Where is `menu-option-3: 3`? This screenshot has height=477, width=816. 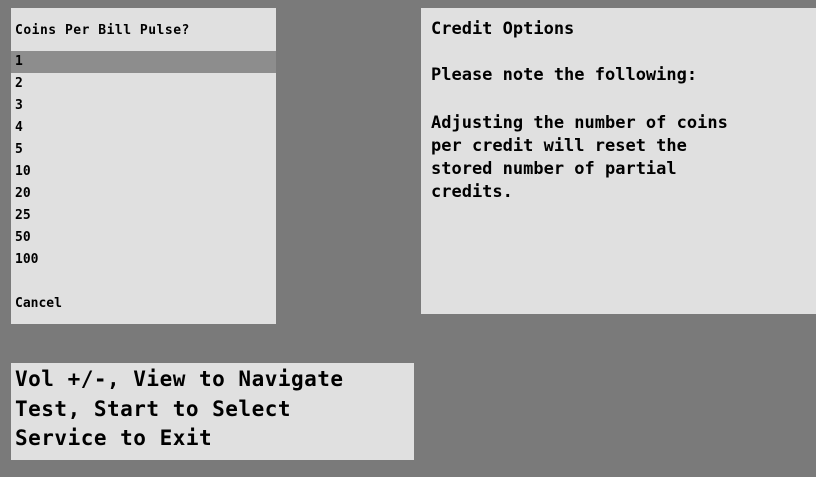 menu-option-3: 3 is located at coordinates (143, 106).